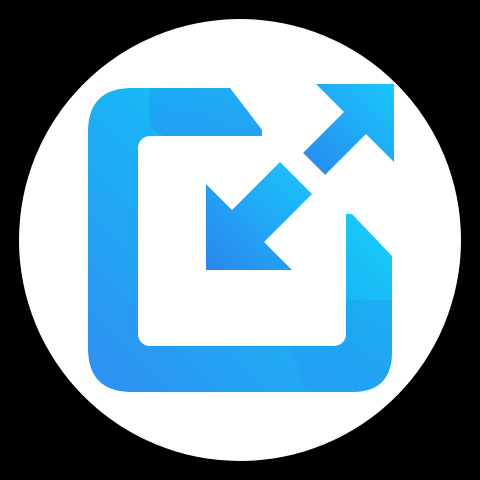  I want to click on frame-fold-top, so click(206, 112).